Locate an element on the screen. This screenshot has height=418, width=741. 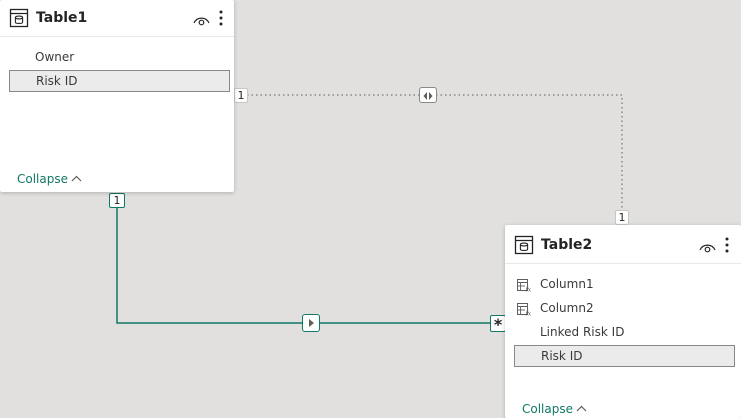
single-direction-filter-icon is located at coordinates (311, 323).